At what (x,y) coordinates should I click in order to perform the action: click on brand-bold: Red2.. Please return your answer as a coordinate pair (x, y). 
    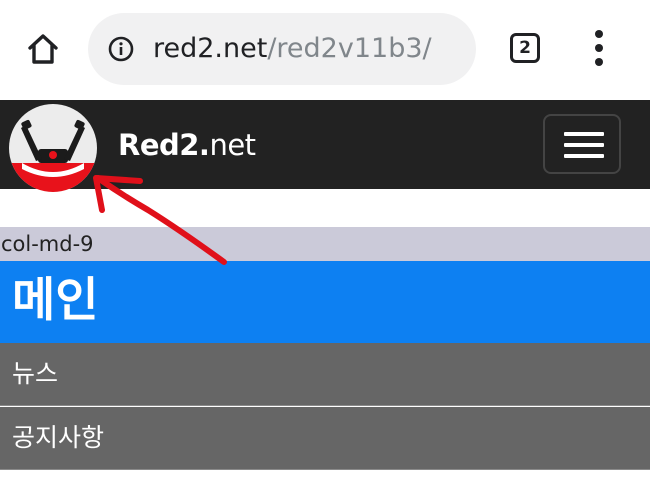
    Looking at the image, I should click on (164, 145).